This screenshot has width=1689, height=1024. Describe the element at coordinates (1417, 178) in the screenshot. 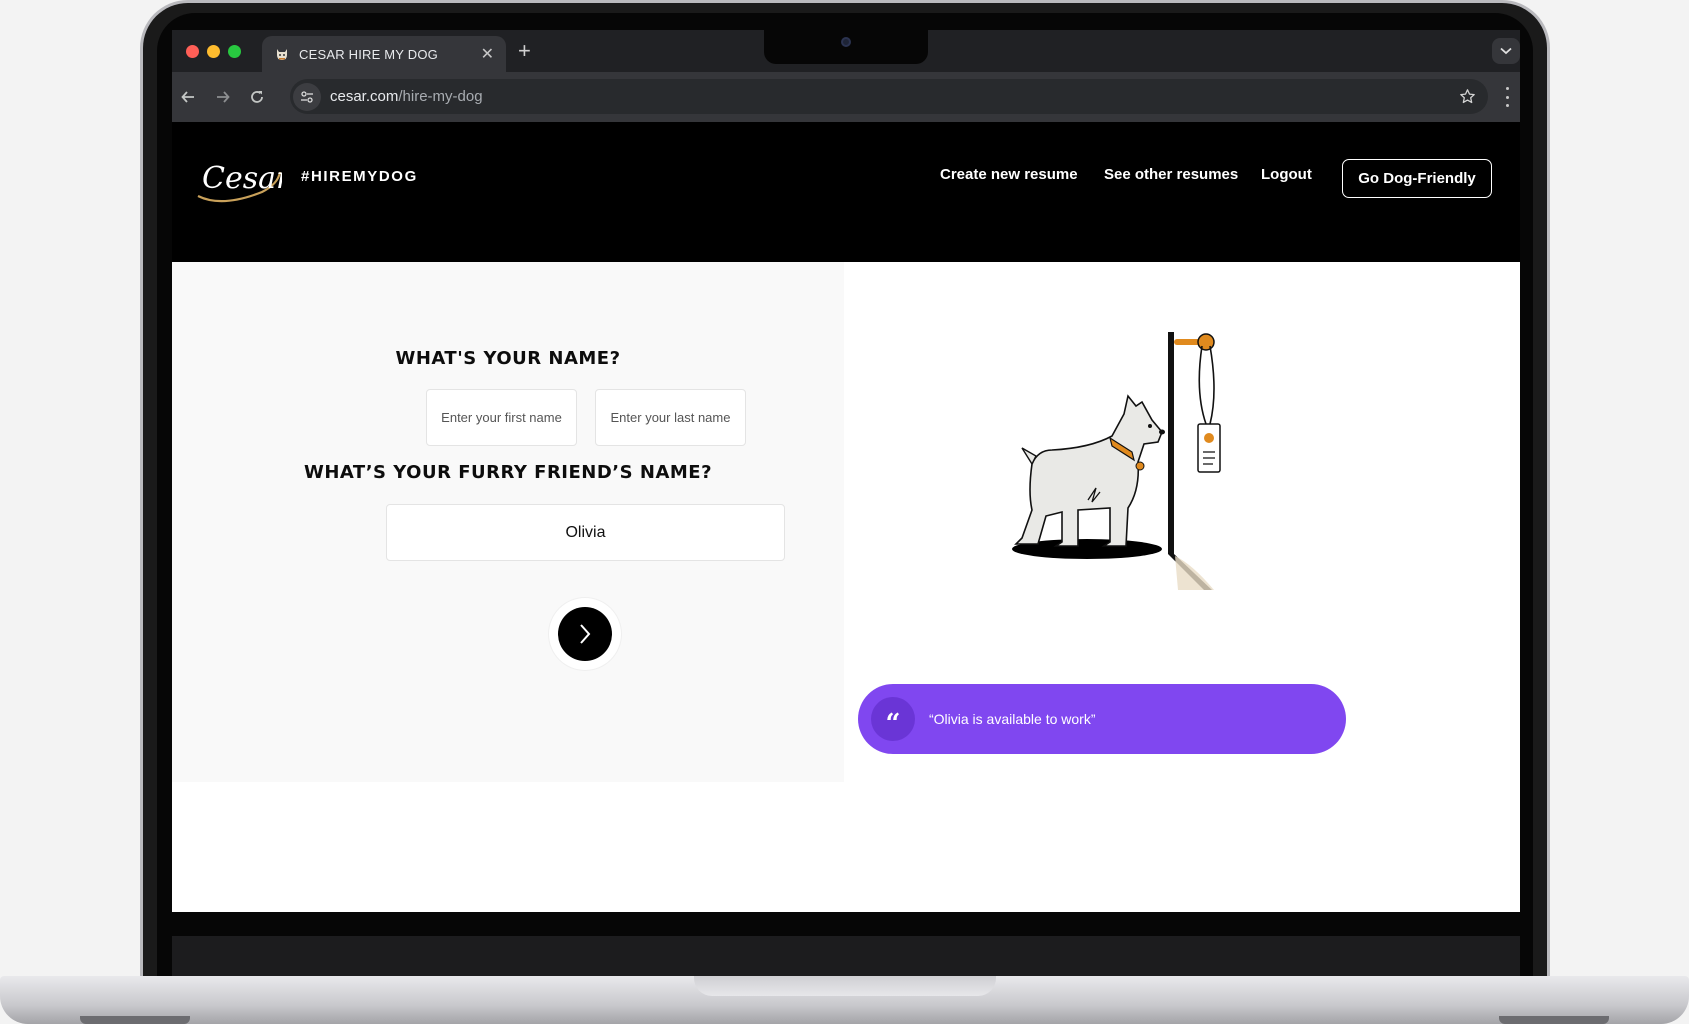

I see `go-dog-friendly-button: Go Dog-Friendly` at that location.